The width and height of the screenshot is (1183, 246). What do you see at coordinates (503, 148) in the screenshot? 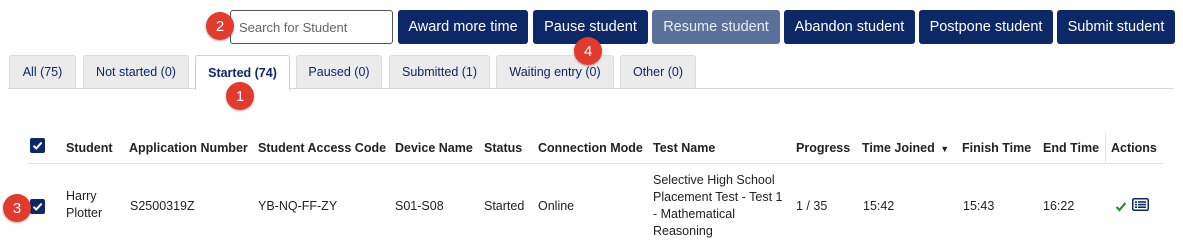
I see `header-status: Status` at bounding box center [503, 148].